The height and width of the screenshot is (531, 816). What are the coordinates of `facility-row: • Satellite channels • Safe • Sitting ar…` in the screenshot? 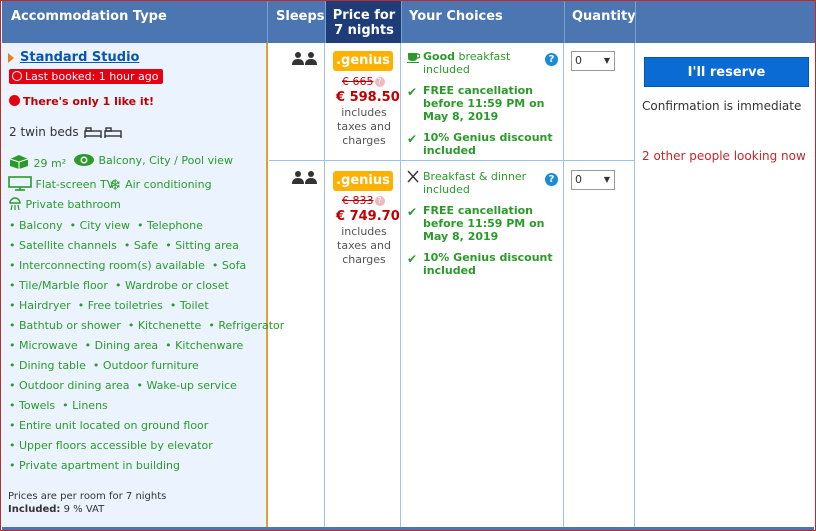 It's located at (138, 249).